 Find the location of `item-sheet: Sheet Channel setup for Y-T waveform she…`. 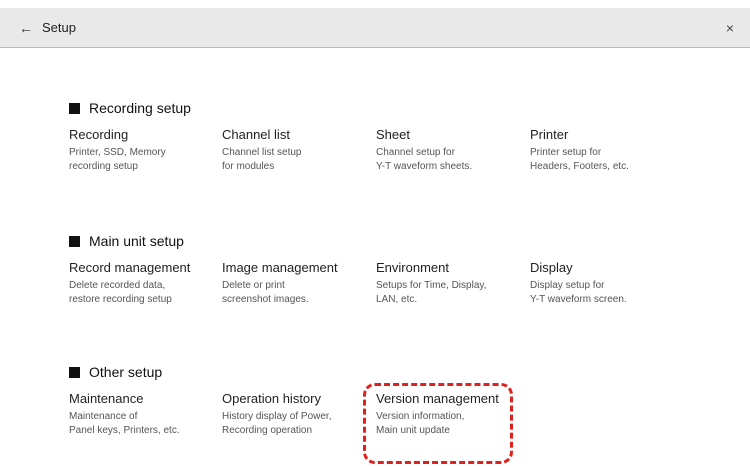

item-sheet: Sheet Channel setup for Y-T waveform she… is located at coordinates (451, 150).